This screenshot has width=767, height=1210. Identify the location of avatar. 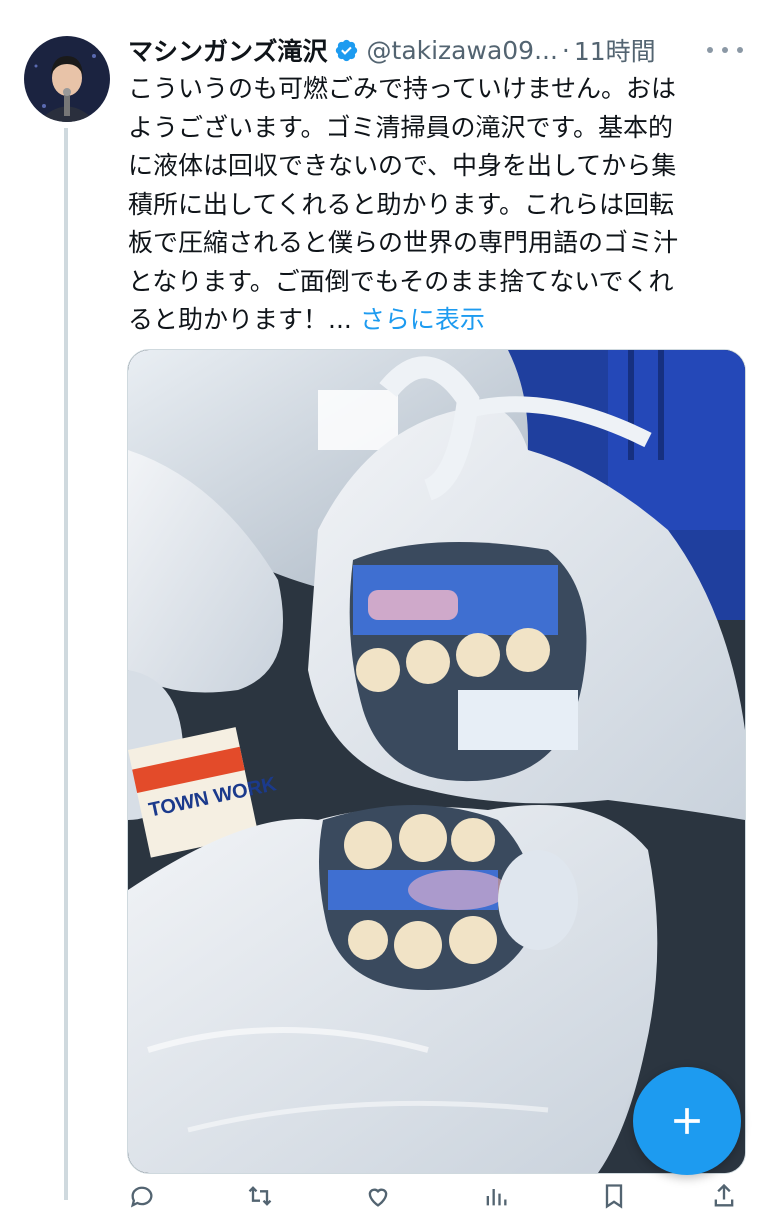
(67, 79).